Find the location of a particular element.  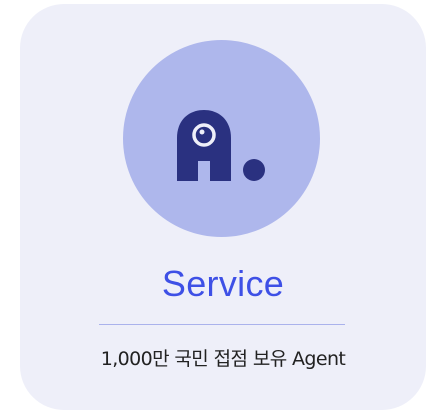

card-title: Service is located at coordinates (223, 283).